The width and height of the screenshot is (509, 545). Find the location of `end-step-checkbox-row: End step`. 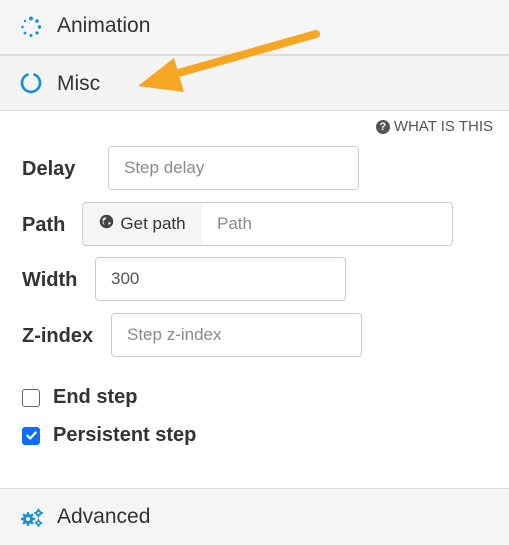

end-step-checkbox-row: End step is located at coordinates (79, 397).